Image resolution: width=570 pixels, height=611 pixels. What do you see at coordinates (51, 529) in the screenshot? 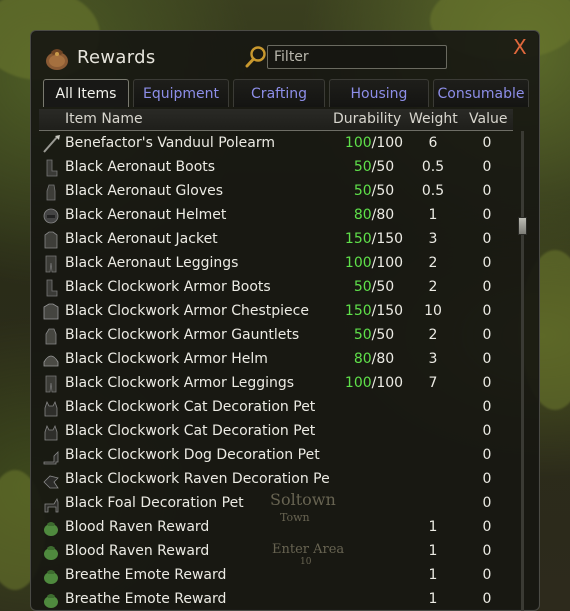
I see `reward-bag-icon` at bounding box center [51, 529].